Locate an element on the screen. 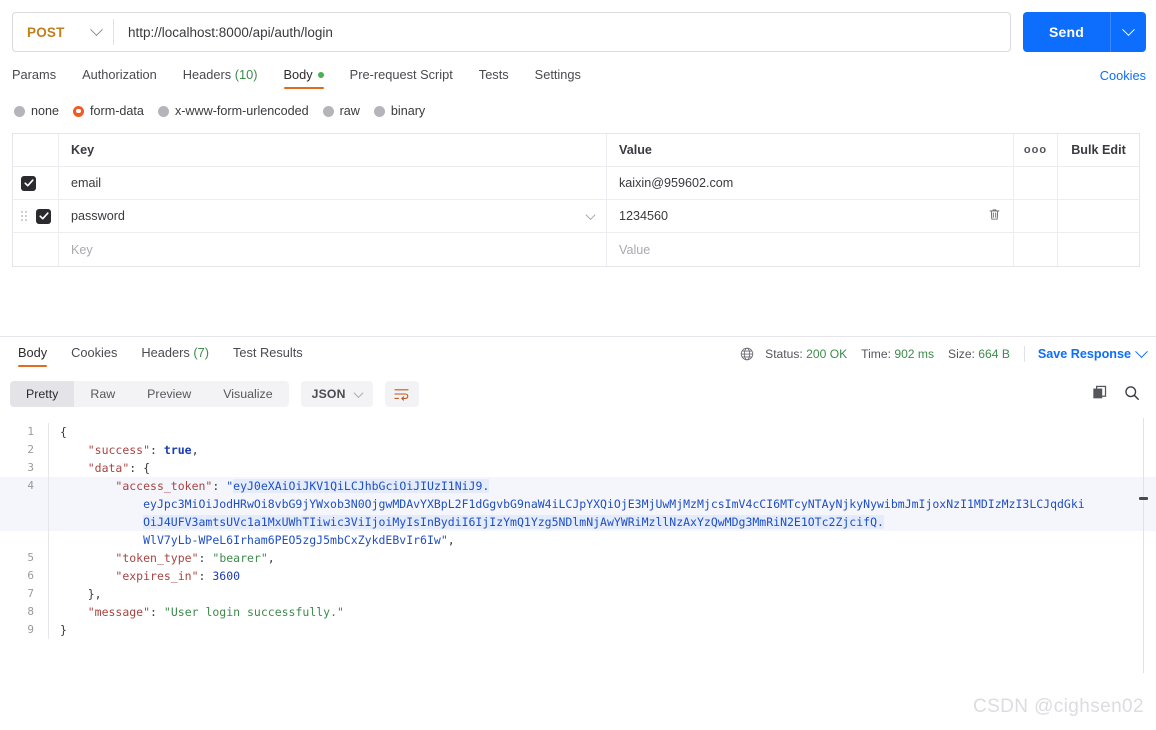  line-number: 5 is located at coordinates (30, 557).